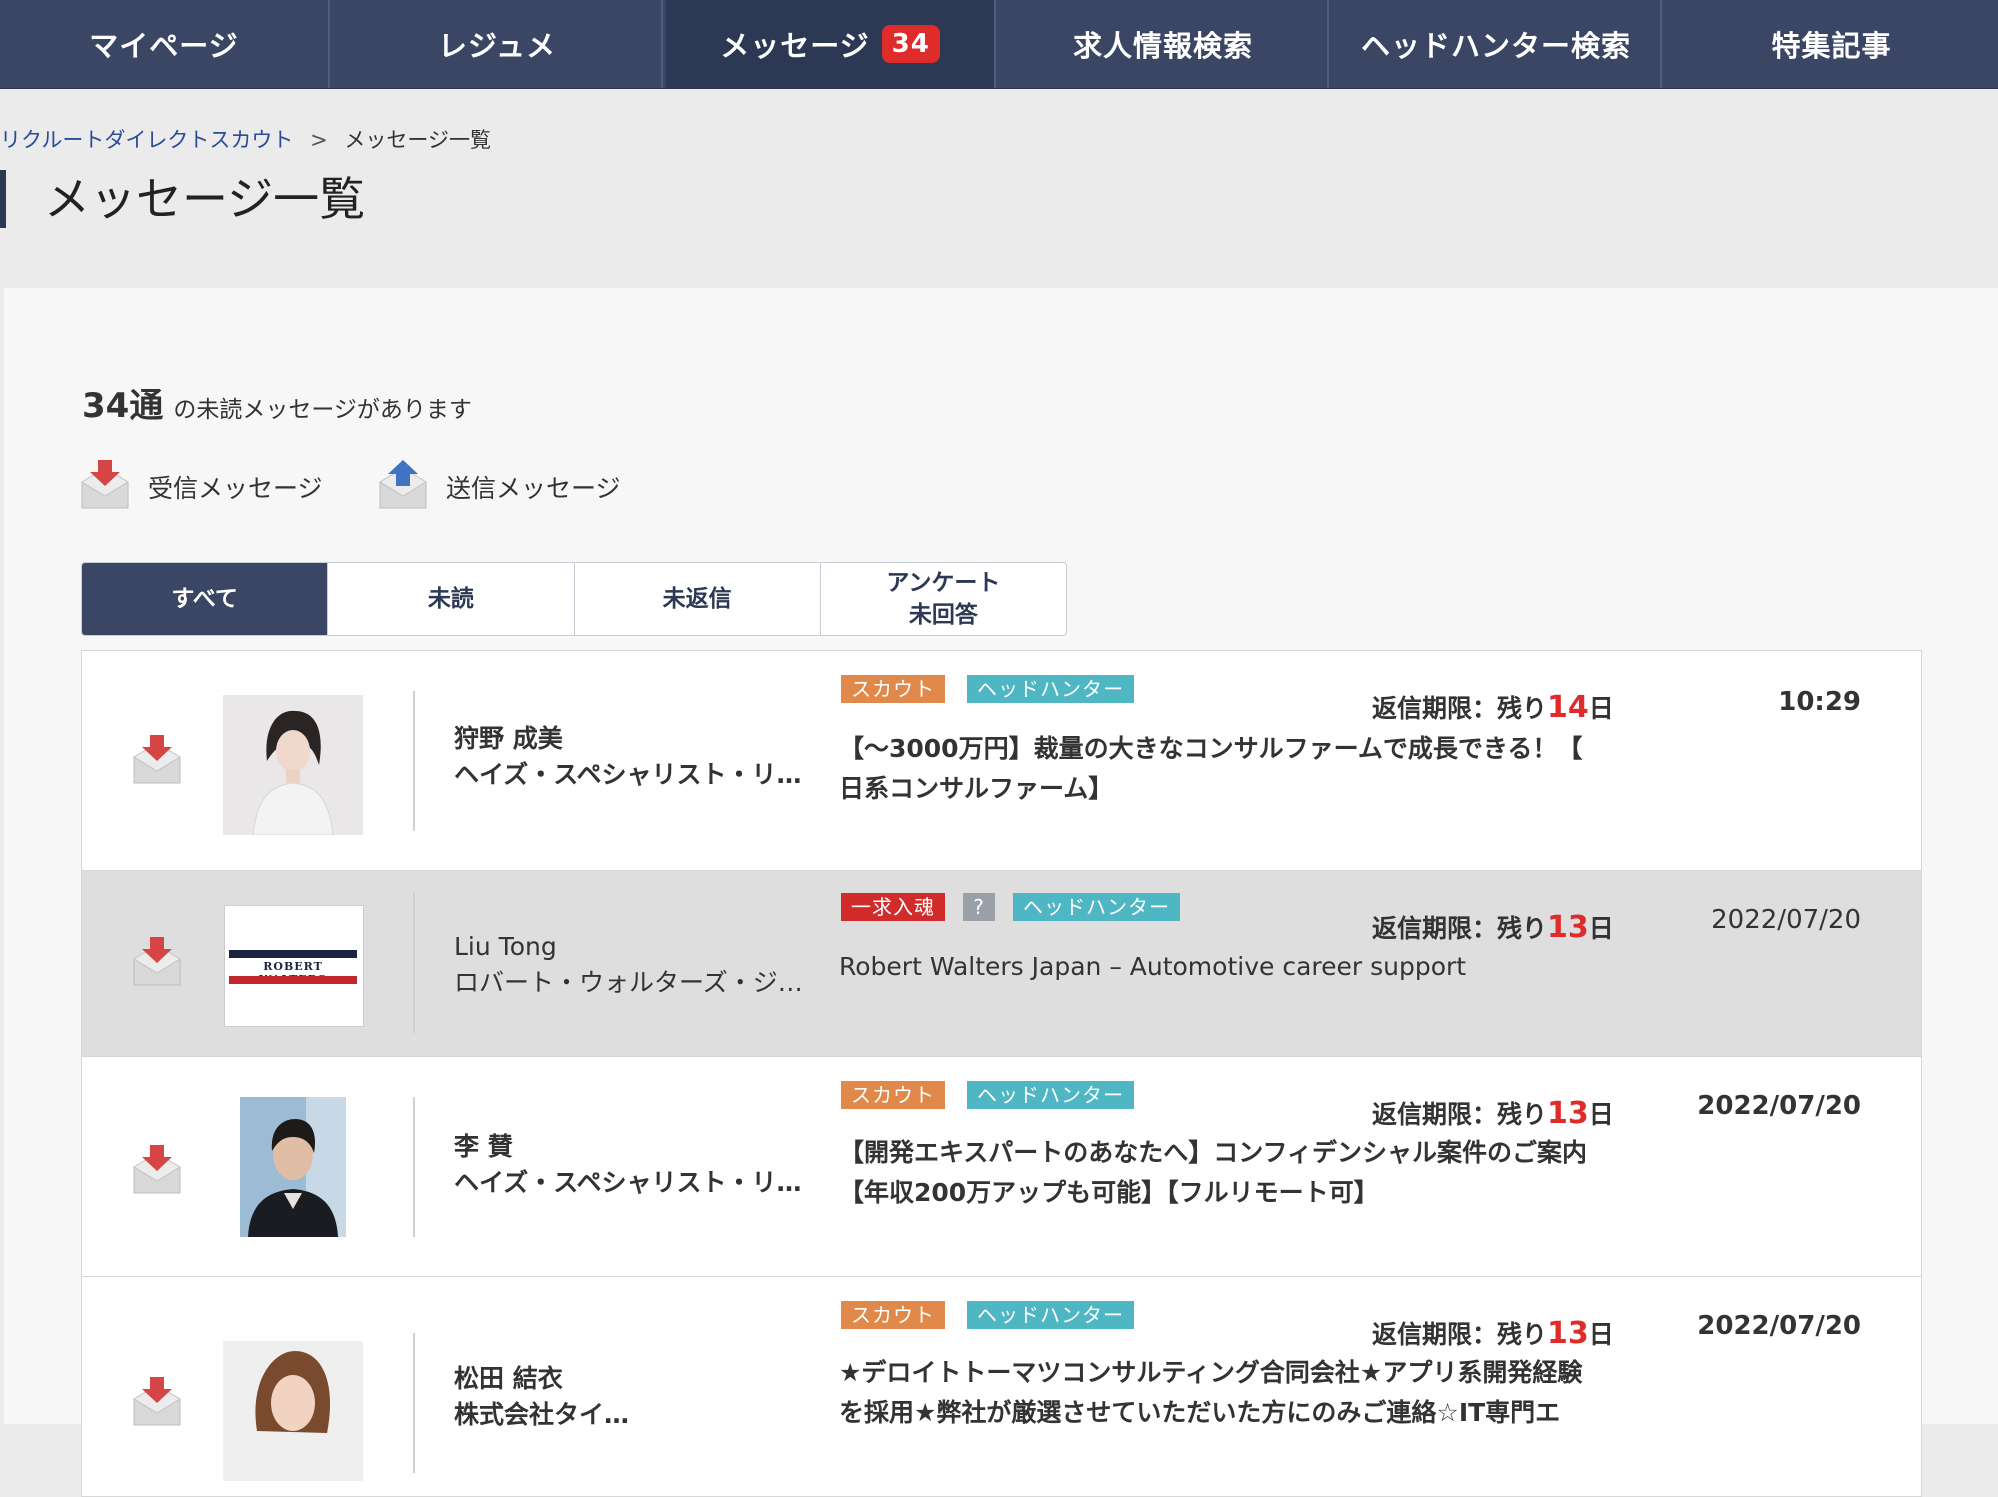 Image resolution: width=1998 pixels, height=1497 pixels. I want to click on nav-mypage-label: マイページ, so click(164, 46).